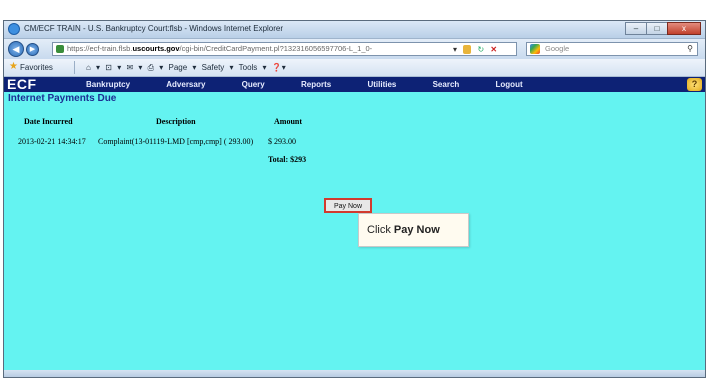  Describe the element at coordinates (381, 84) in the screenshot. I see `menu-utilities: Utilities` at that location.